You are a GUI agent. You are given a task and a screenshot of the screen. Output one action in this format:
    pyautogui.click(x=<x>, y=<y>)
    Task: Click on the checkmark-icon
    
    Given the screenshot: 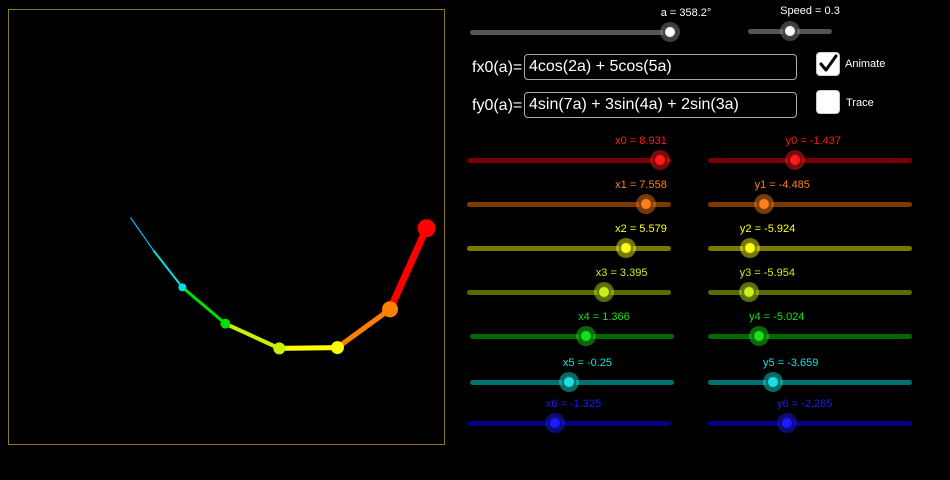 What is the action you would take?
    pyautogui.click(x=828, y=63)
    